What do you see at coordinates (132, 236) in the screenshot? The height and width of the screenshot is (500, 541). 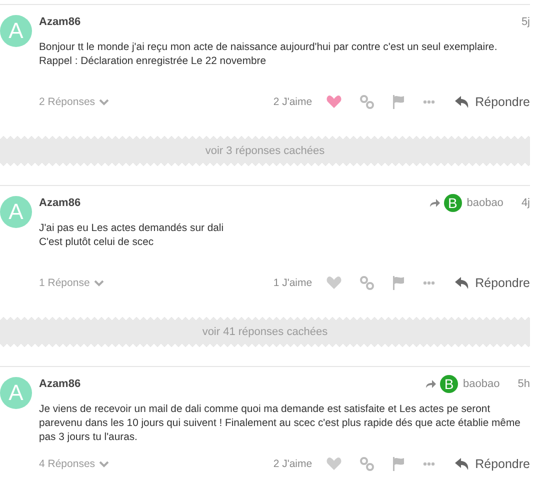 I see `post-text: J'ai pas eu Les actes demandés sur dali C'est plutôt celui de scec` at bounding box center [132, 236].